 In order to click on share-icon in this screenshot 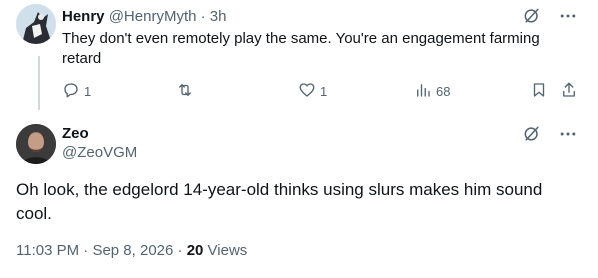, I will do `click(569, 91)`.